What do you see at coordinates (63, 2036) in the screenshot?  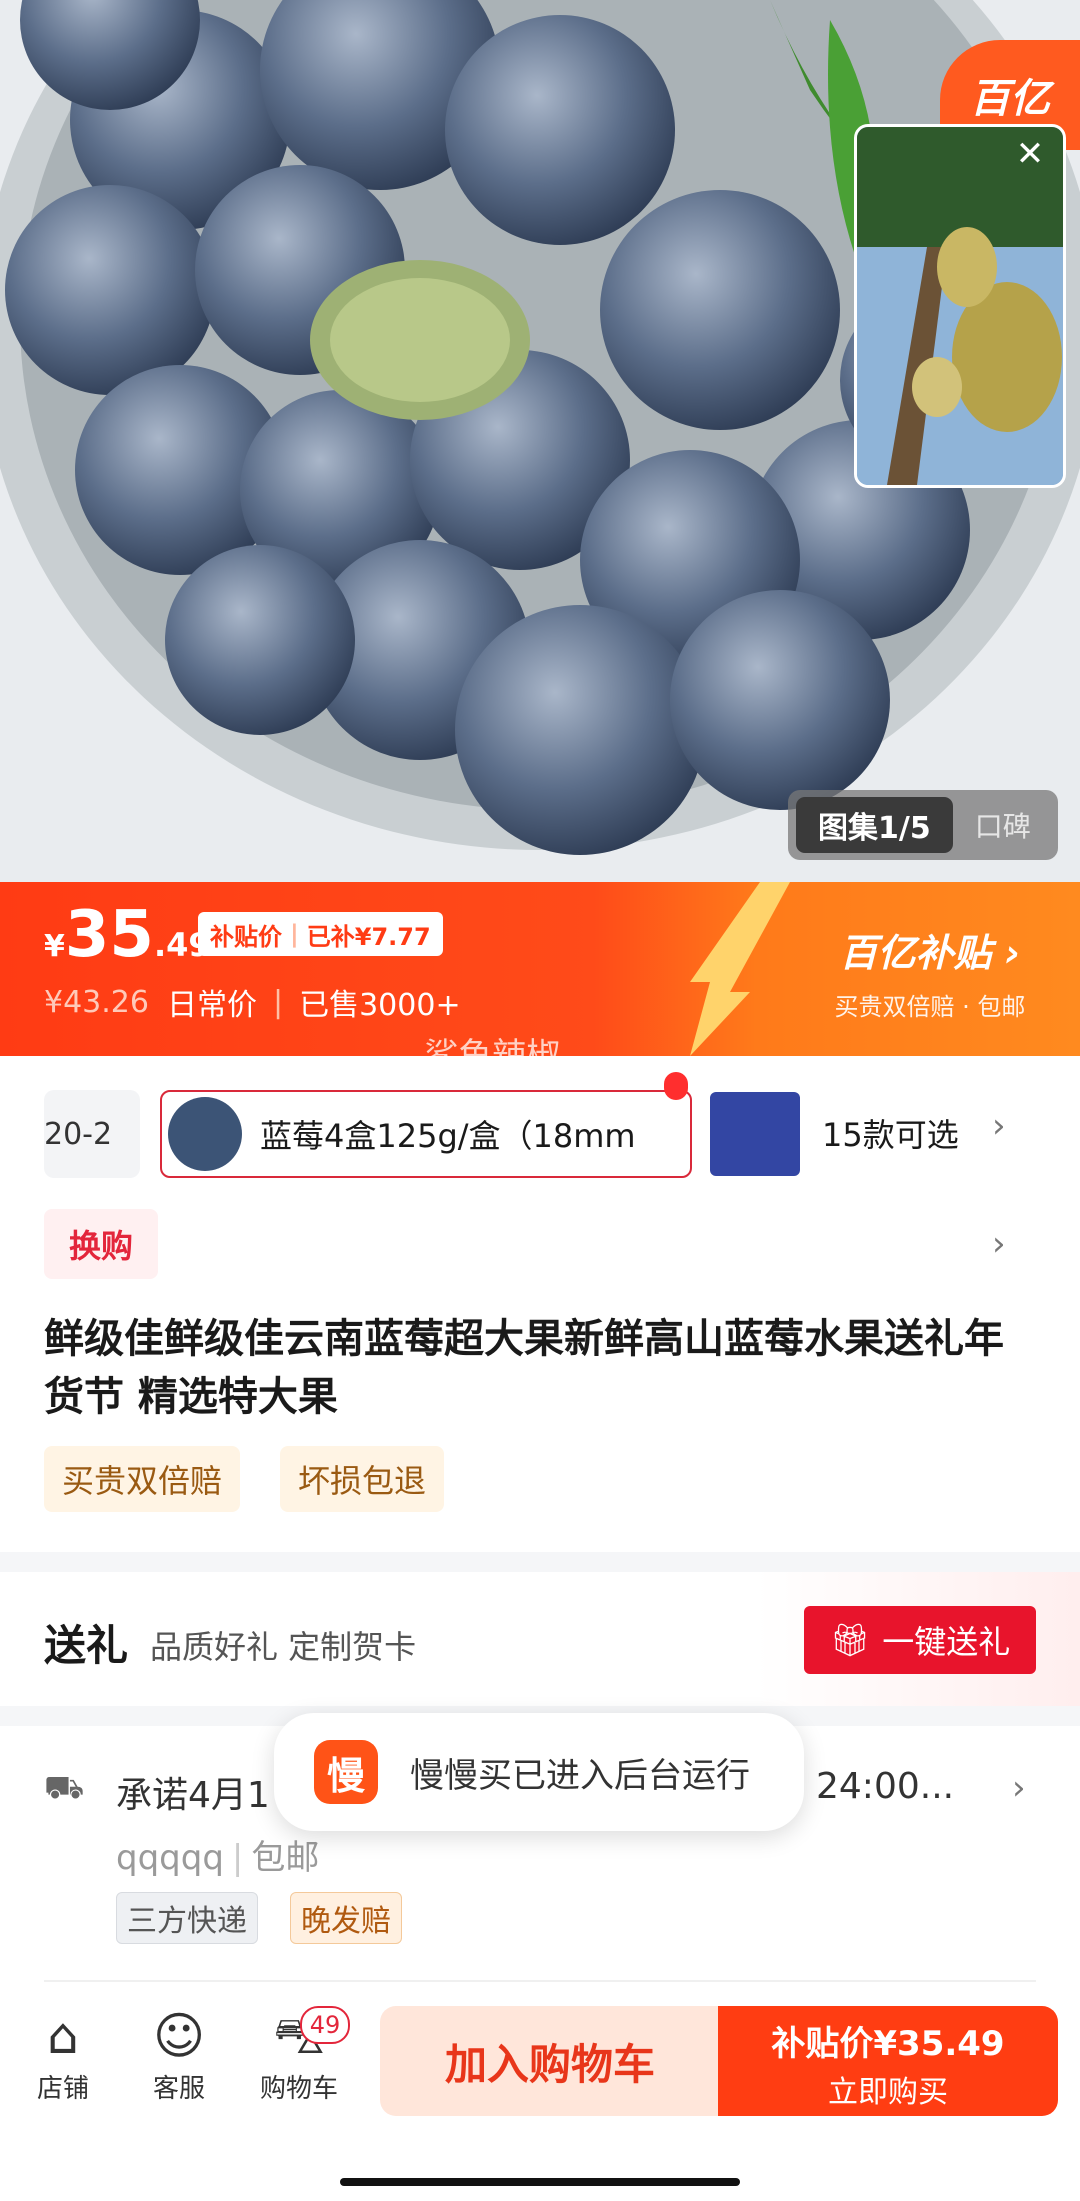 I see `store-icon: ⌂` at bounding box center [63, 2036].